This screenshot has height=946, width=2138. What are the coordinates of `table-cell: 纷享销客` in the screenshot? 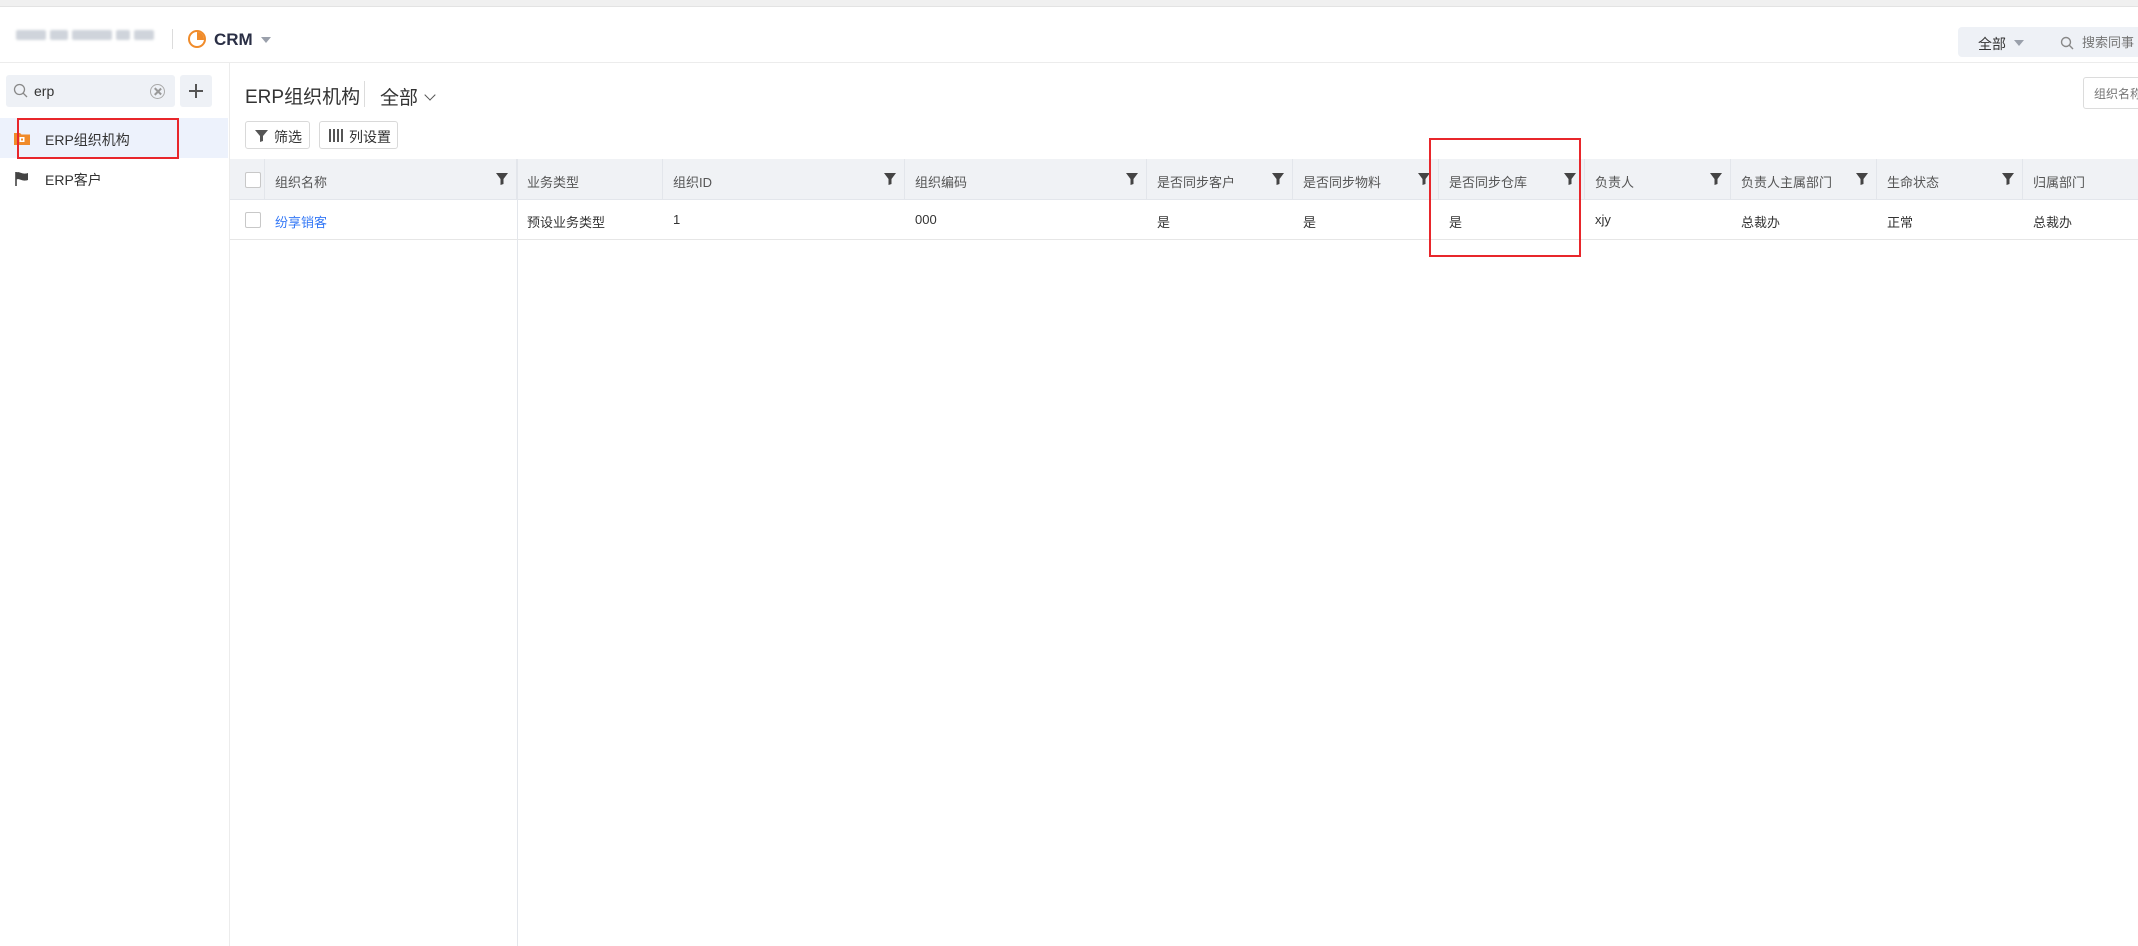 It's located at (391, 220).